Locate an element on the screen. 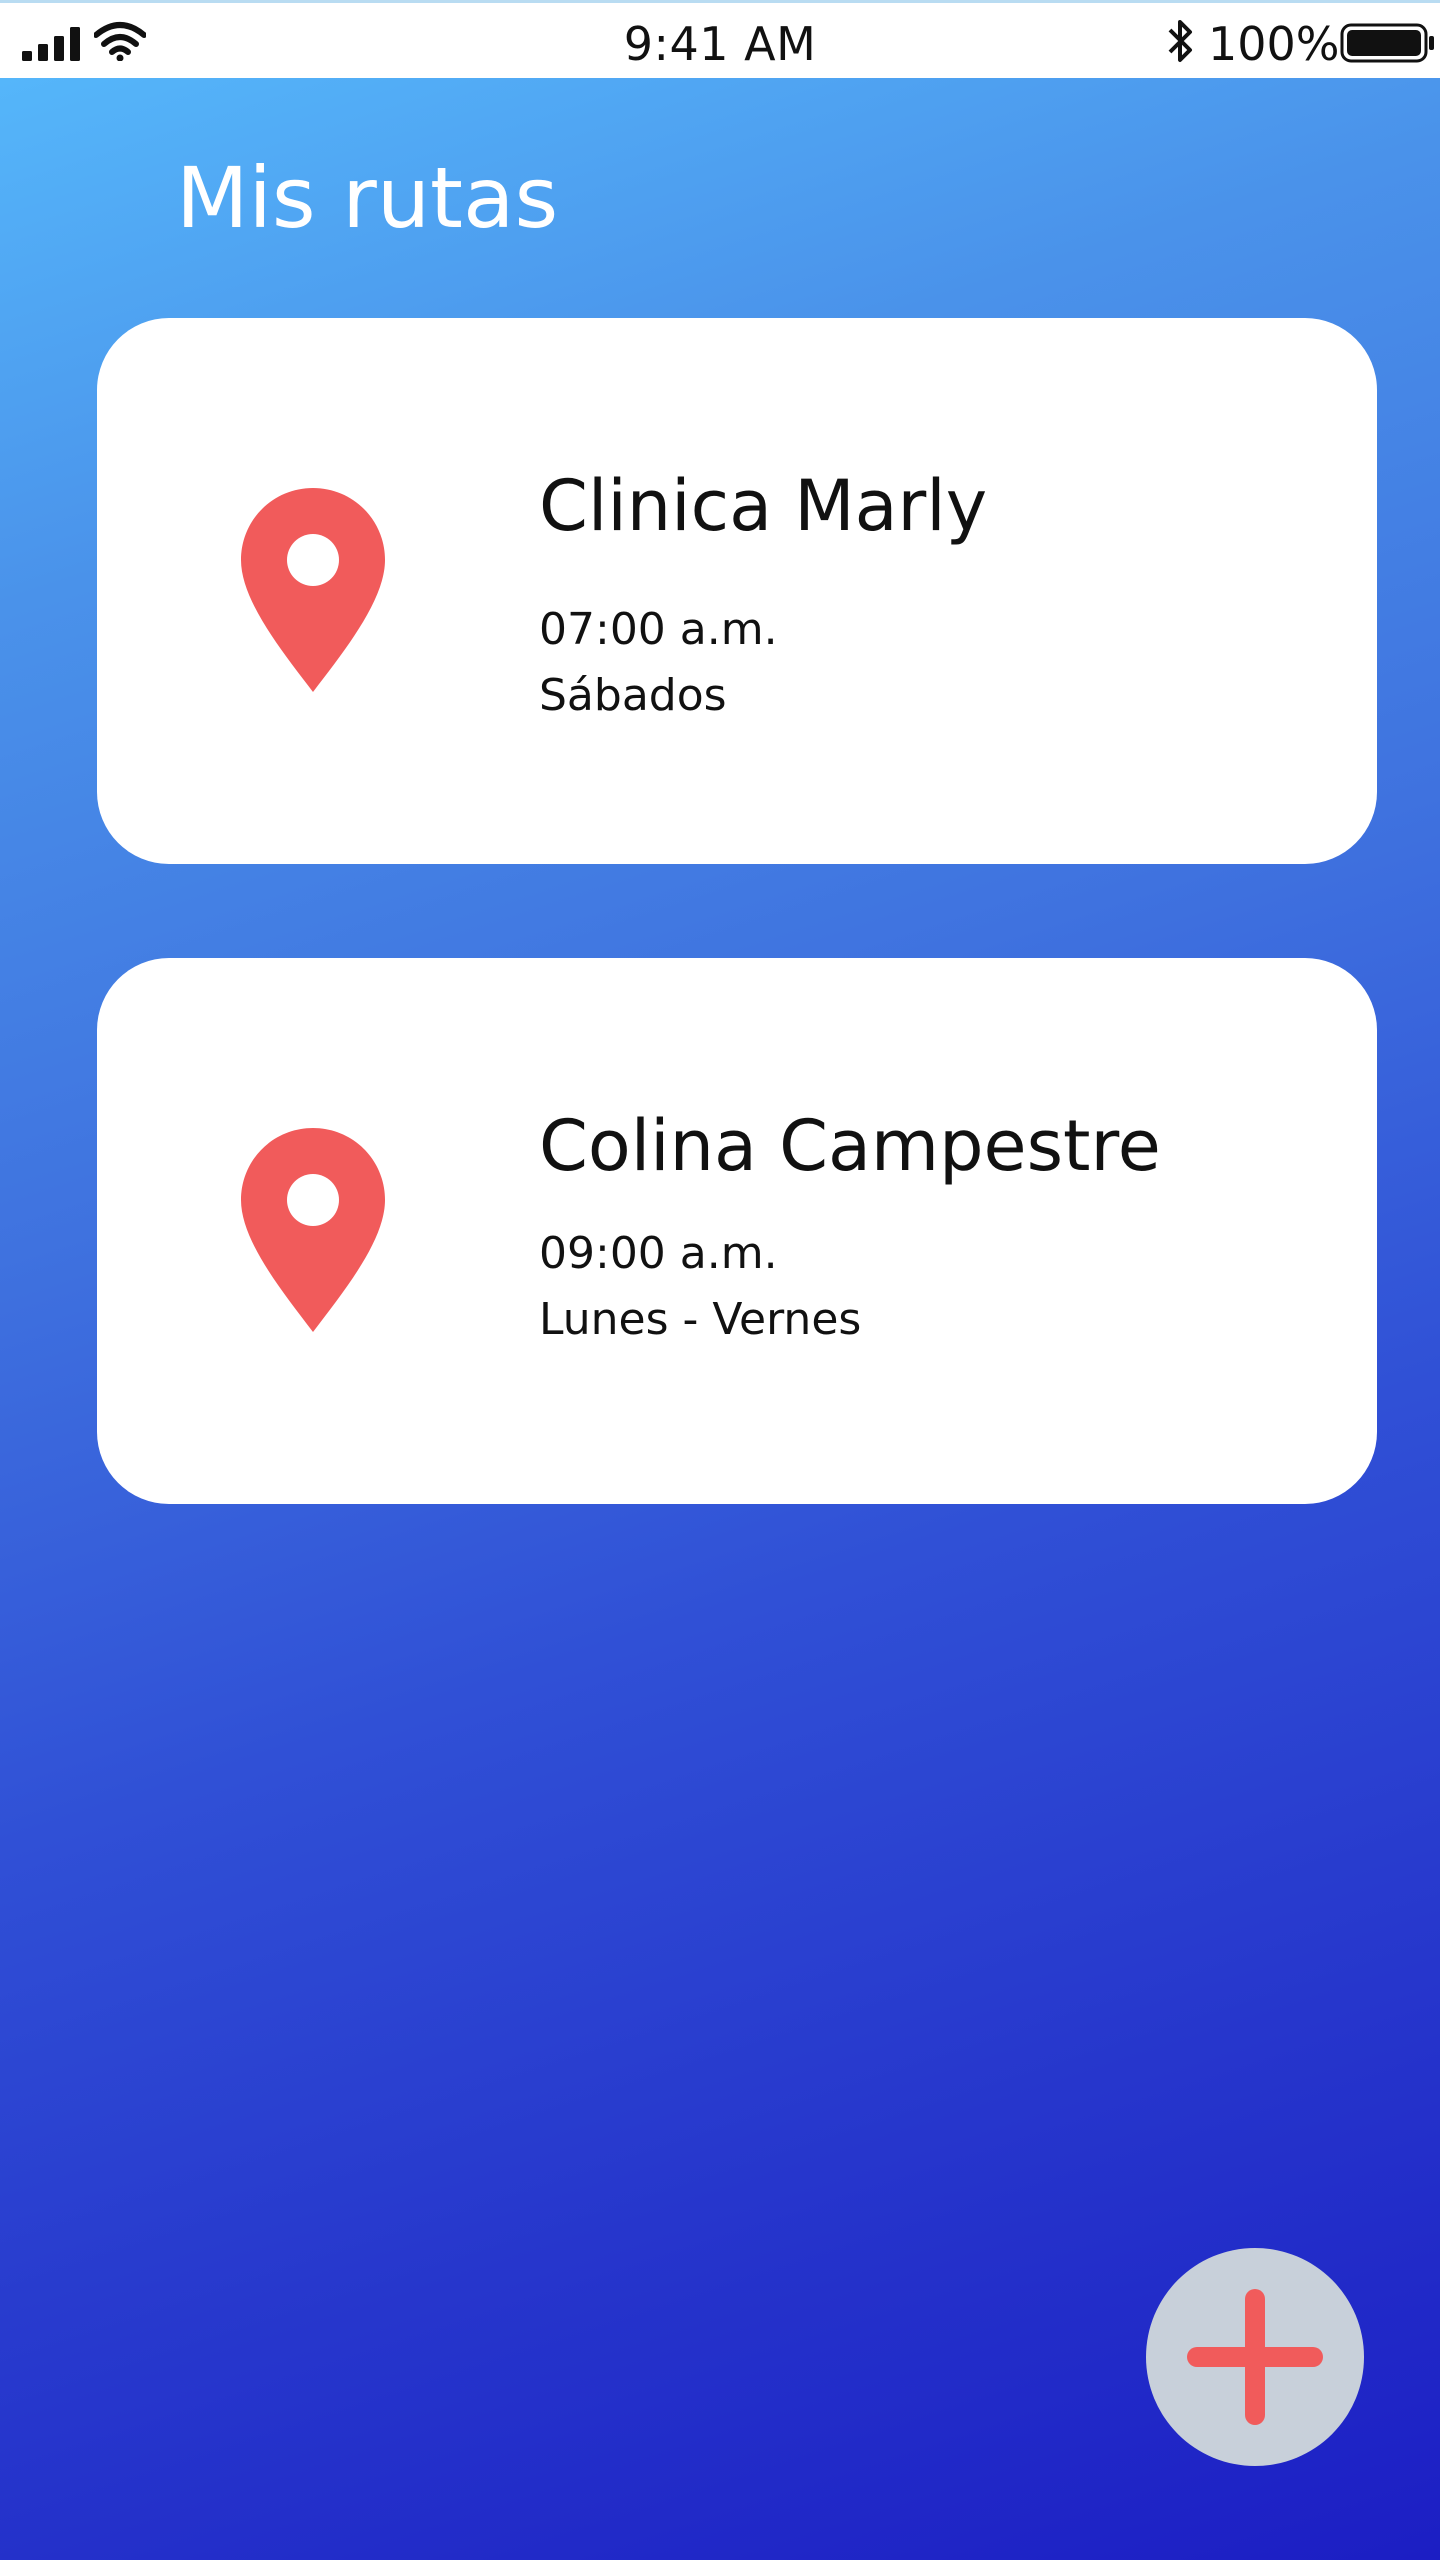  route-time: 07:00 a.m. is located at coordinates (658, 629).